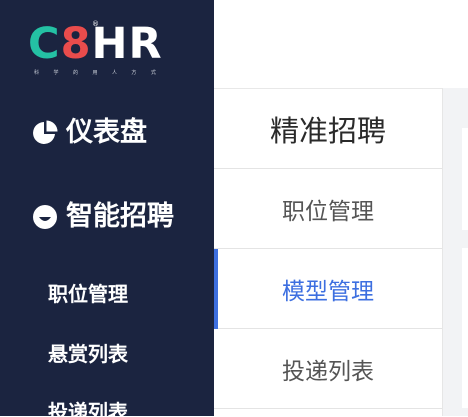 The width and height of the screenshot is (468, 417). I want to click on subnav-item-model-management: 模型管理, so click(328, 289).